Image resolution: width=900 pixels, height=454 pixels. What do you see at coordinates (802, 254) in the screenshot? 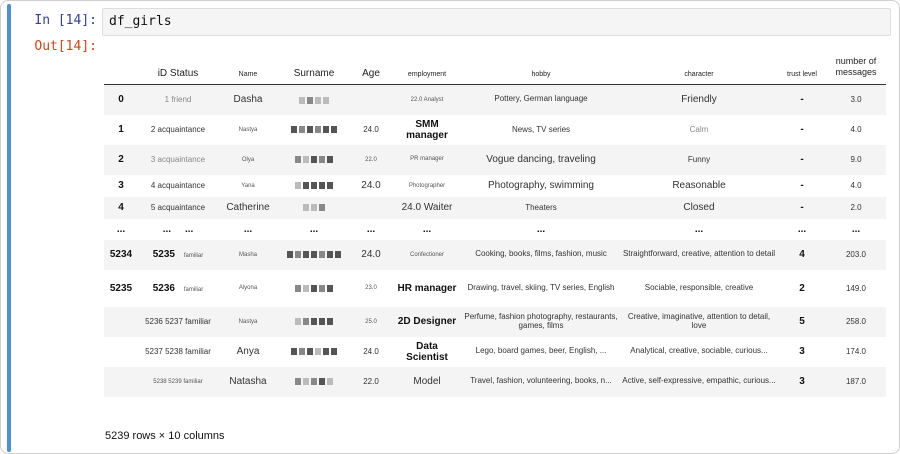
I see `cell-trust: 4` at bounding box center [802, 254].